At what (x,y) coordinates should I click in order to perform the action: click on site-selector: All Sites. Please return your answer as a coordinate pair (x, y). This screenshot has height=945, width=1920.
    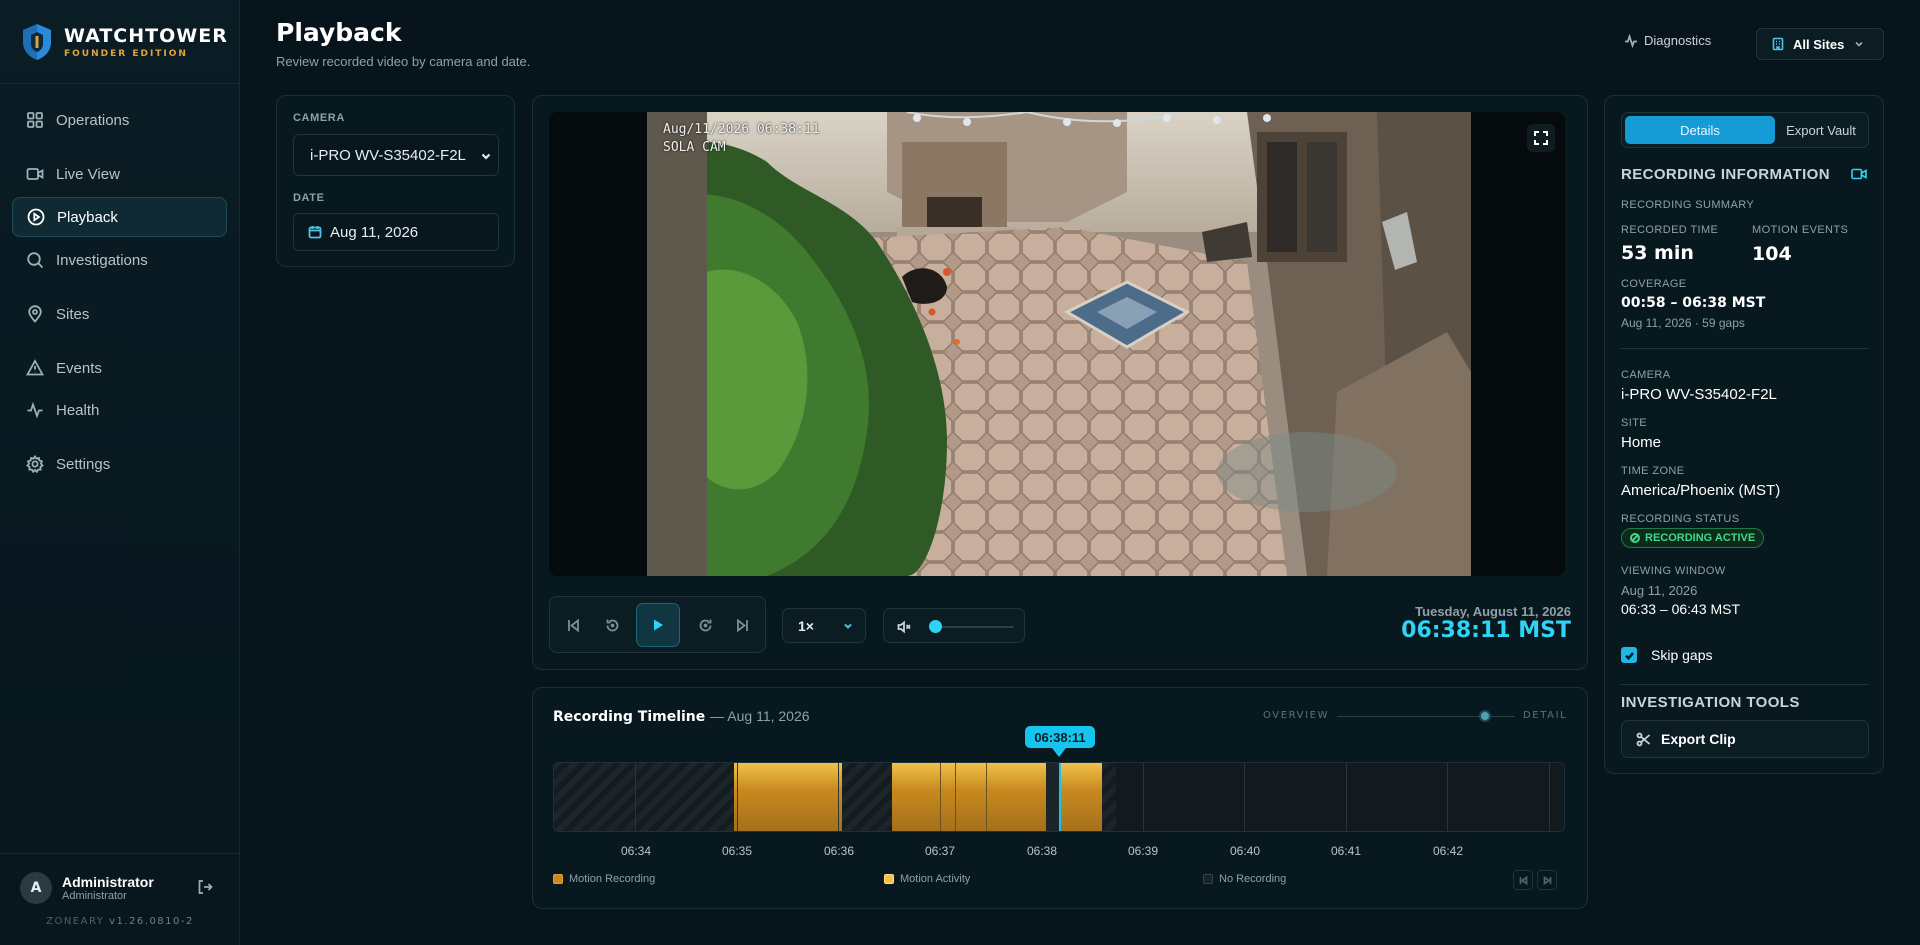
    Looking at the image, I should click on (1820, 44).